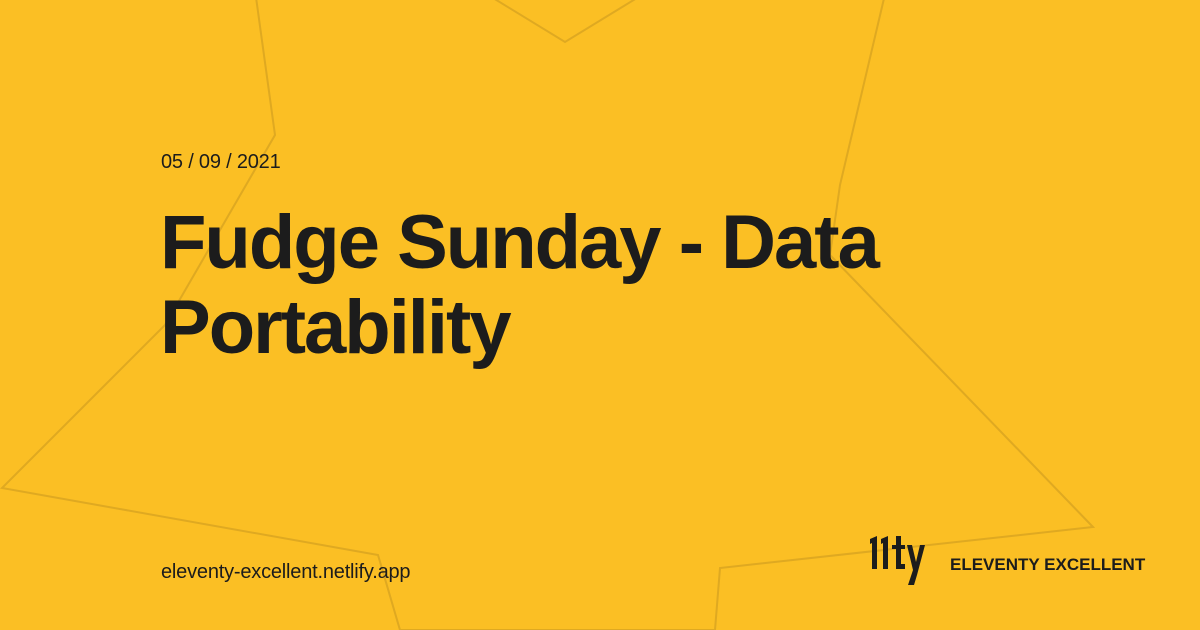 The height and width of the screenshot is (630, 1200). What do you see at coordinates (1048, 564) in the screenshot?
I see `brand-name: ELEVENTY EXCELLENT` at bounding box center [1048, 564].